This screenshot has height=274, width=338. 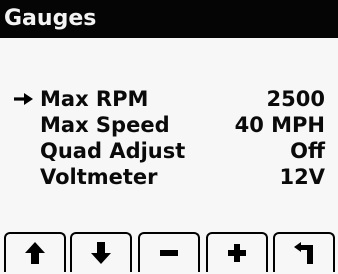 I want to click on page-title: Gauges, so click(x=169, y=19).